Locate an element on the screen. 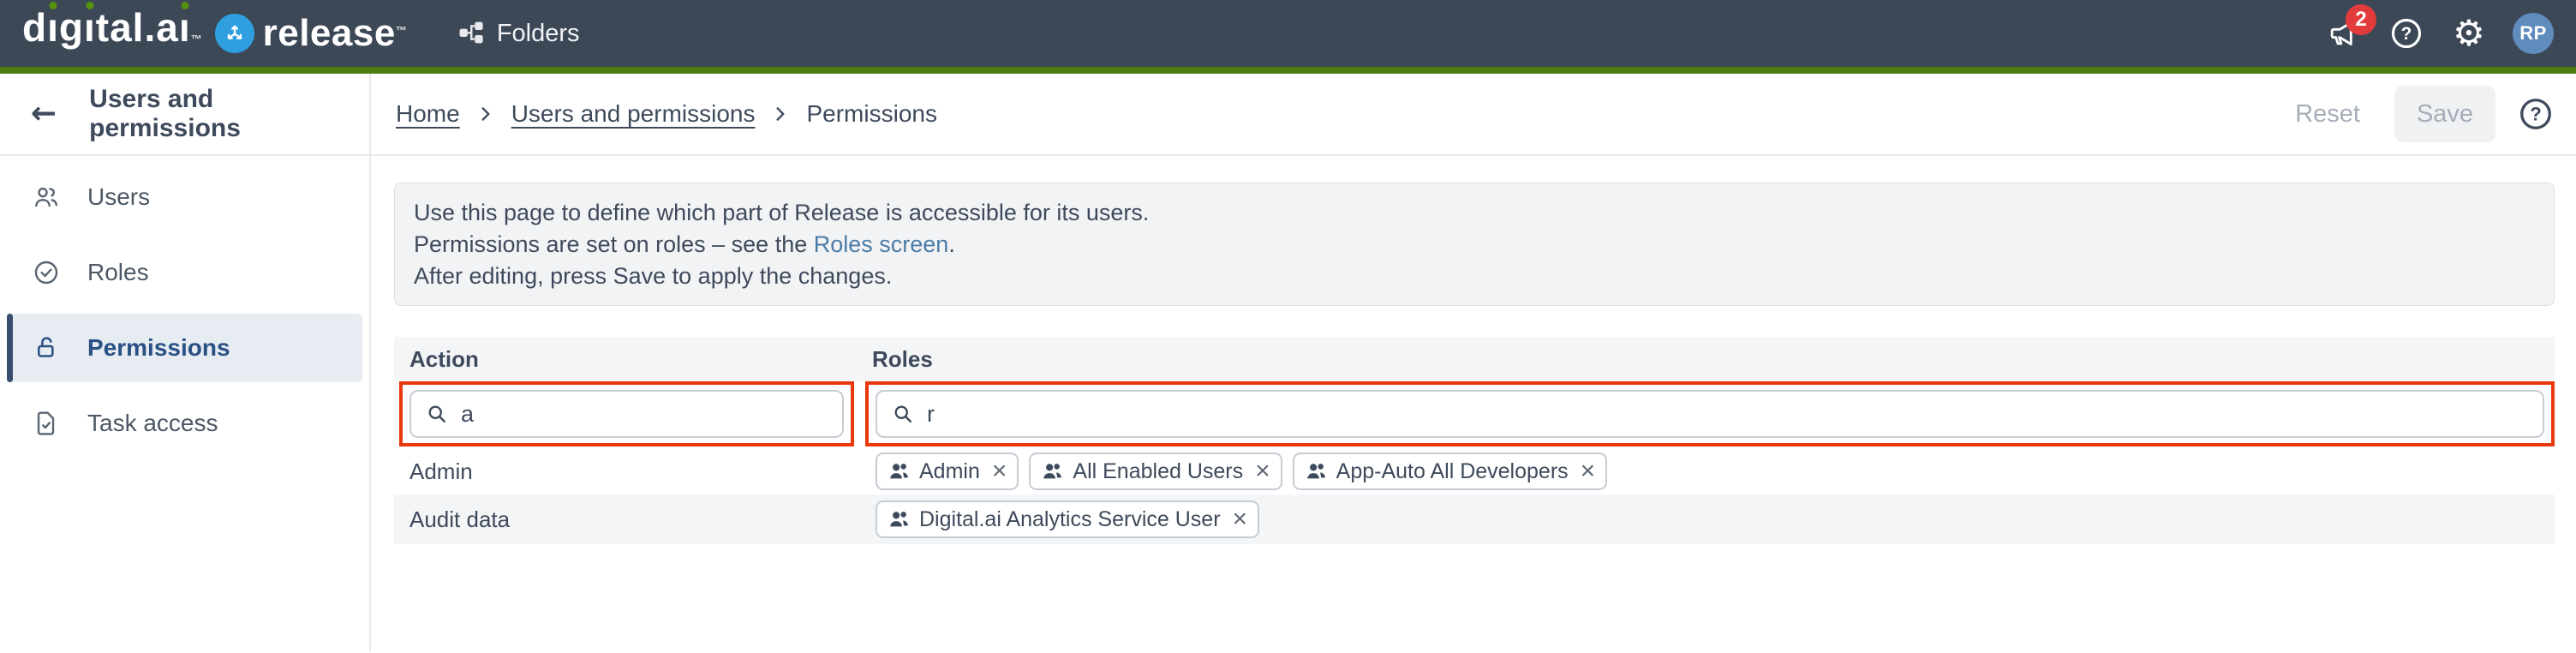  table-header-row: Action Roles is located at coordinates (1475, 359).